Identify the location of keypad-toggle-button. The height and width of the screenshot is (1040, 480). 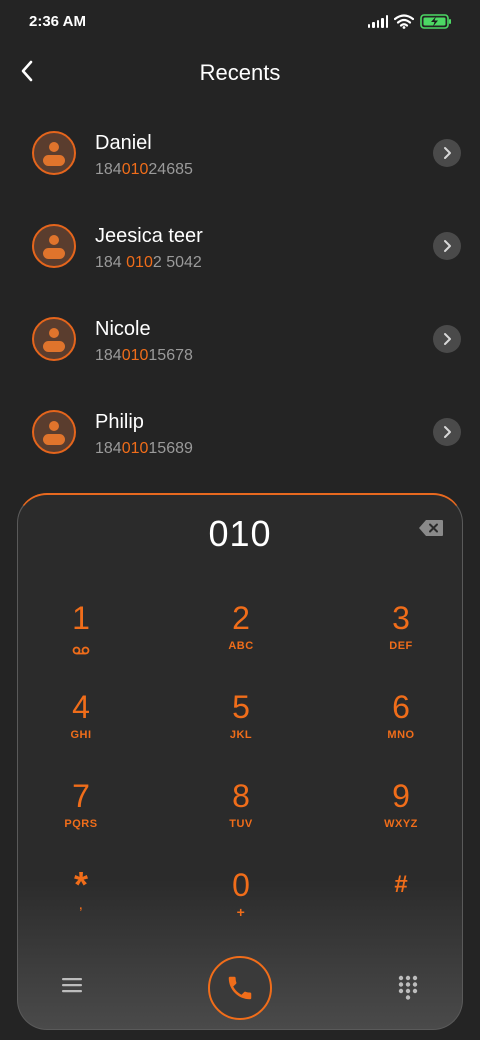
(408, 988).